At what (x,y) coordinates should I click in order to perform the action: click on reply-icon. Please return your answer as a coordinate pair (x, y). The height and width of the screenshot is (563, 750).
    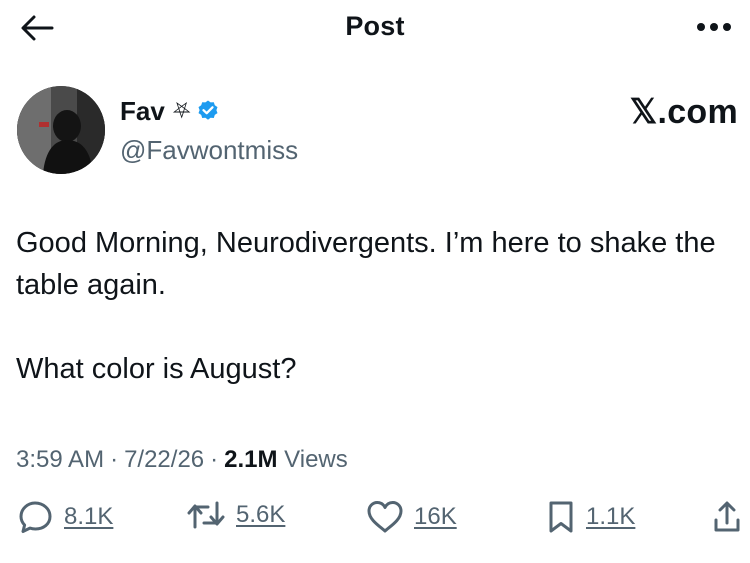
    Looking at the image, I should click on (35, 517).